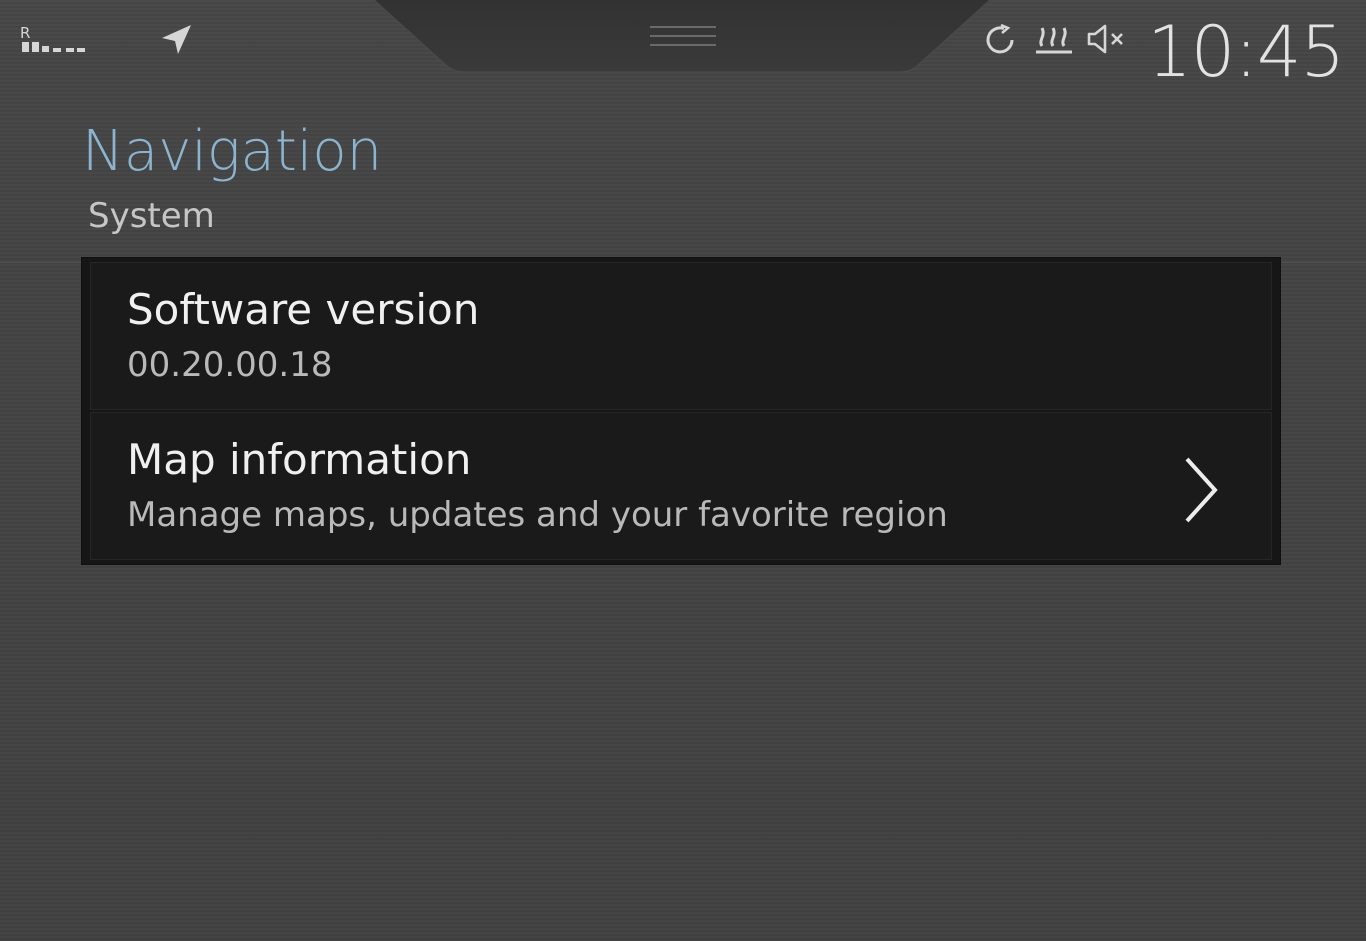 The image size is (1366, 941). I want to click on sync-icon, so click(1000, 40).